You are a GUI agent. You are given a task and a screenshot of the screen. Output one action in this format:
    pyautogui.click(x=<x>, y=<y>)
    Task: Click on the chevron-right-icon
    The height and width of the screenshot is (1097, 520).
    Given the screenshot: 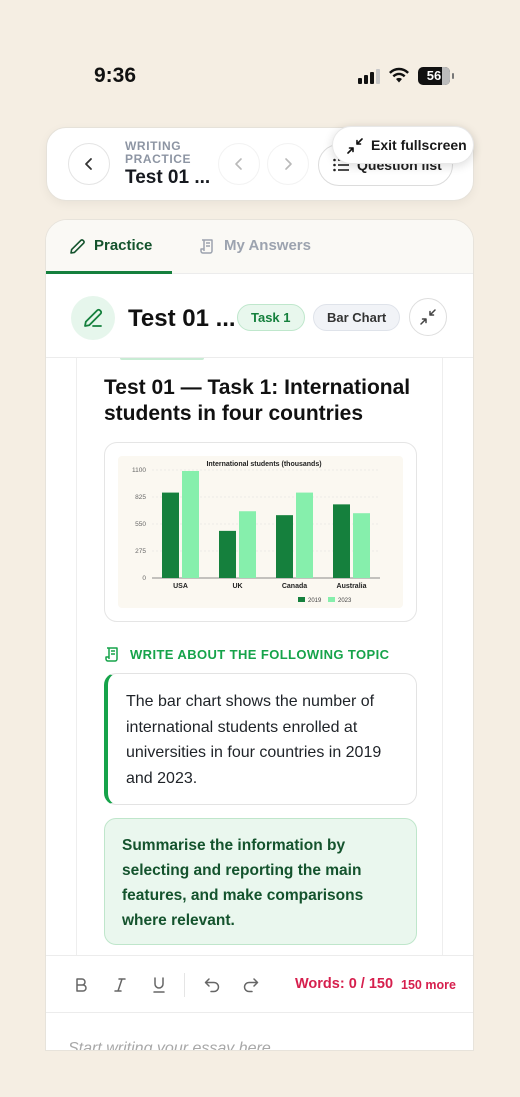 What is the action you would take?
    pyautogui.click(x=288, y=164)
    